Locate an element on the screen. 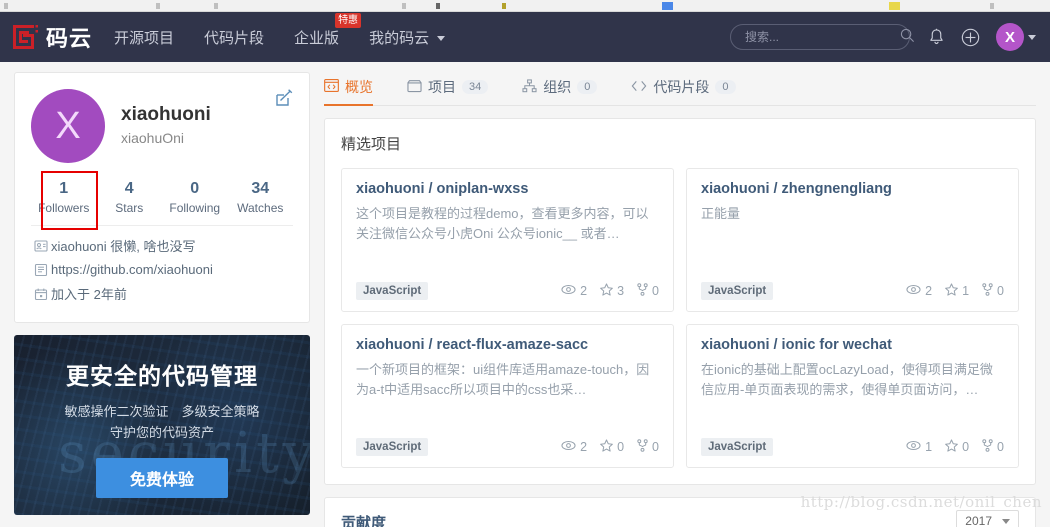 The height and width of the screenshot is (527, 1050). search-box is located at coordinates (822, 37).